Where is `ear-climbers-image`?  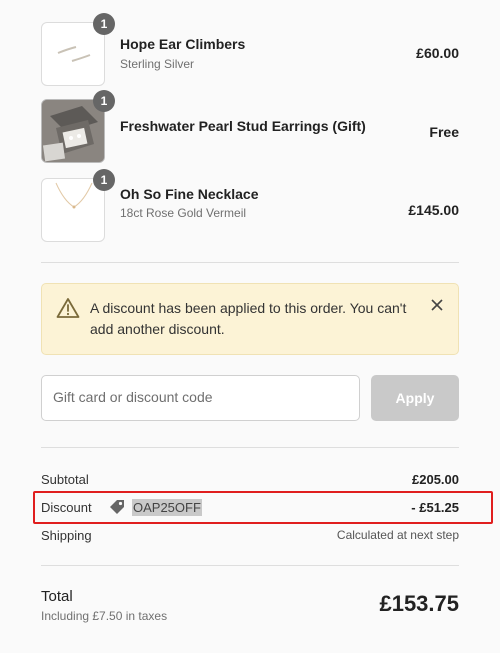
ear-climbers-image is located at coordinates (74, 54).